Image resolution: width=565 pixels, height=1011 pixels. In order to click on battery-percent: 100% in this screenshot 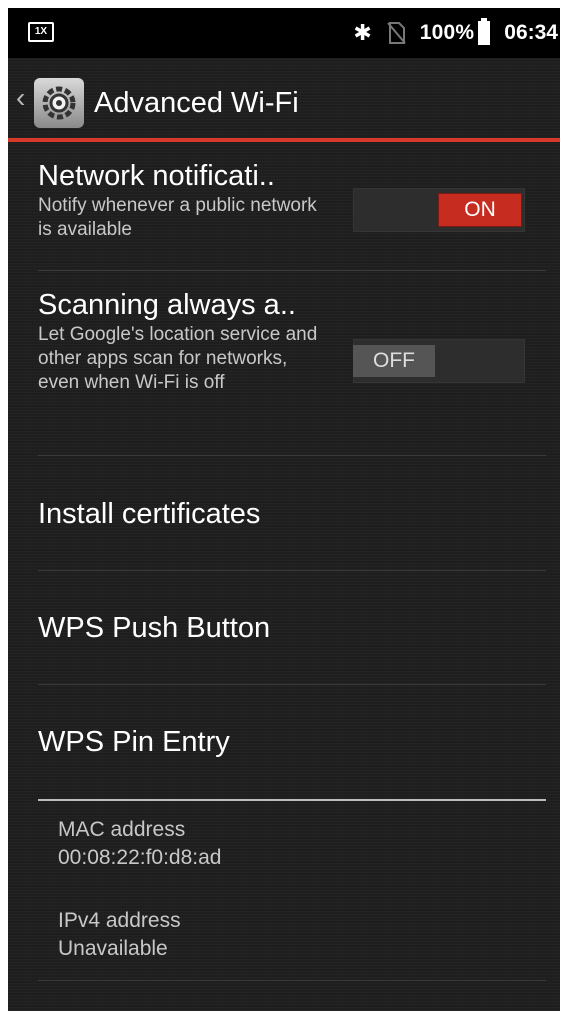, I will do `click(447, 32)`.